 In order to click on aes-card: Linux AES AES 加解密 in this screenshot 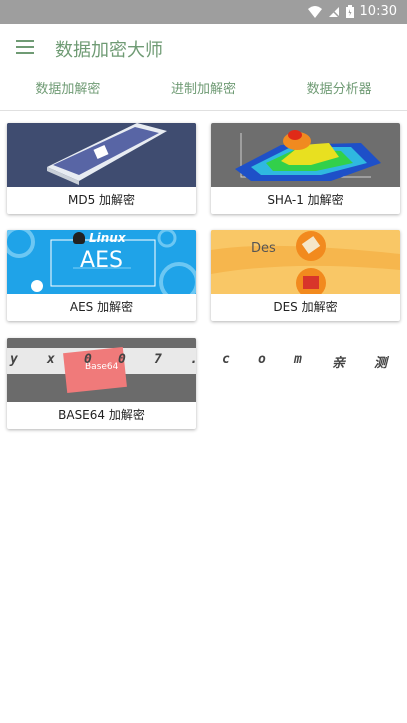, I will do `click(101, 275)`.